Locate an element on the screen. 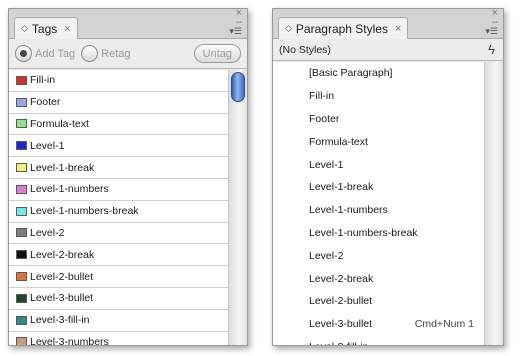 The image size is (524, 356). tag-list-item: Level-2-break is located at coordinates (118, 255).